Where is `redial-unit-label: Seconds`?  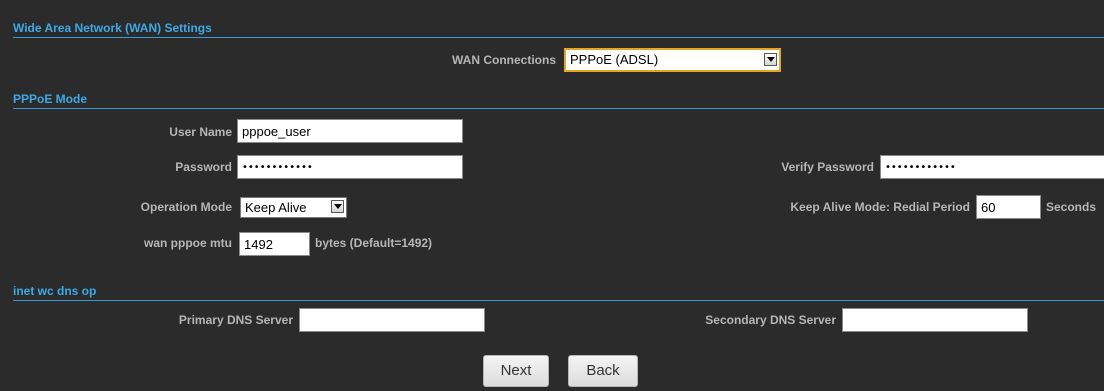
redial-unit-label: Seconds is located at coordinates (1071, 207).